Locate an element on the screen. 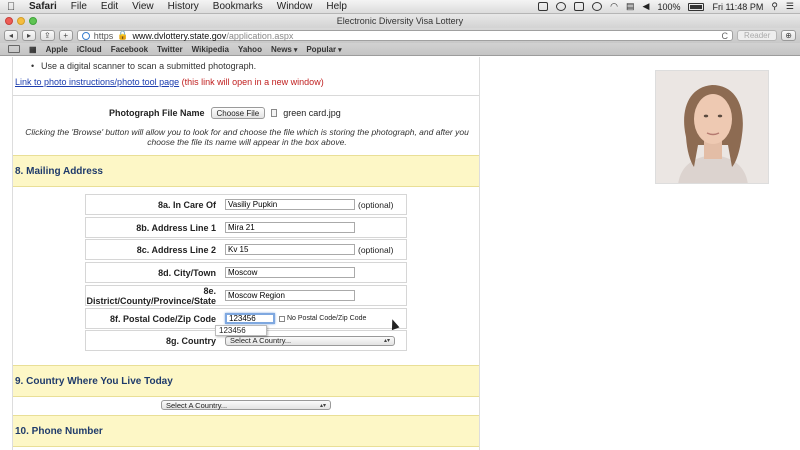 This screenshot has width=800, height=450. bookmark-wikipedia: Wikipedia is located at coordinates (210, 49).